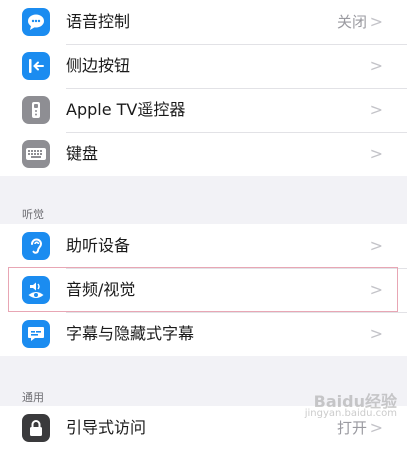  What do you see at coordinates (36, 290) in the screenshot?
I see `audio-visual-icon` at bounding box center [36, 290].